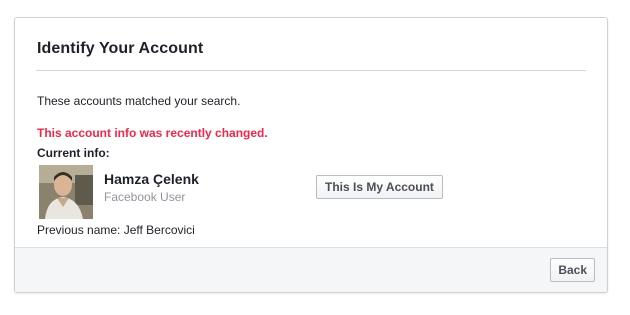  I want to click on this-is-my-account-button: This Is My Account, so click(379, 187).